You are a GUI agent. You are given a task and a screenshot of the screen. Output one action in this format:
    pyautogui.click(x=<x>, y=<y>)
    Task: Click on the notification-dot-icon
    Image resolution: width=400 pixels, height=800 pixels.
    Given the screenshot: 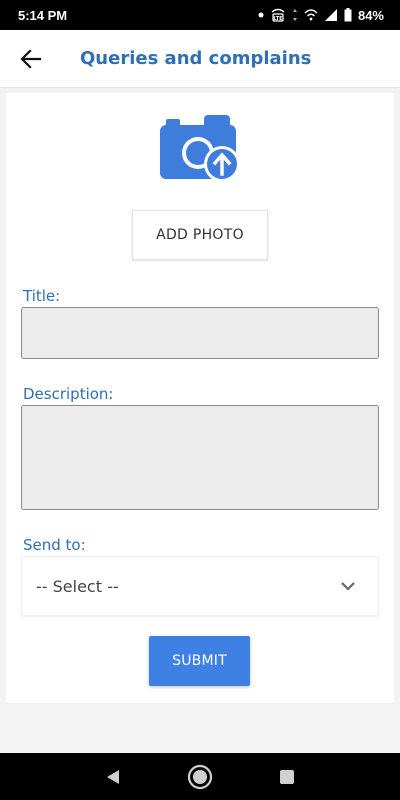 What is the action you would take?
    pyautogui.click(x=261, y=15)
    